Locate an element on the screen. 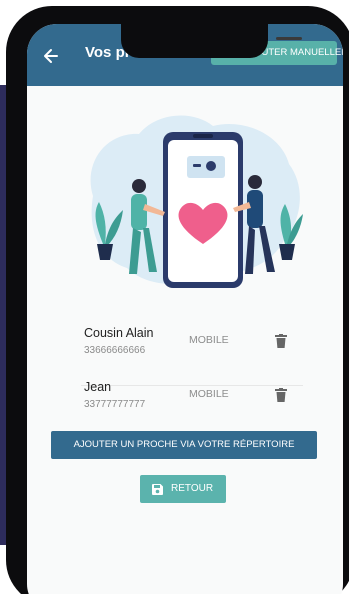 This screenshot has width=349, height=594. retour-button: RETOUR is located at coordinates (183, 489).